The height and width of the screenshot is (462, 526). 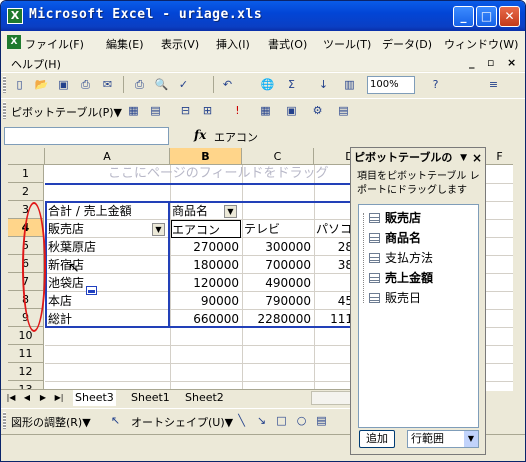 What do you see at coordinates (26, 336) in the screenshot?
I see `row-header: 10` at bounding box center [26, 336].